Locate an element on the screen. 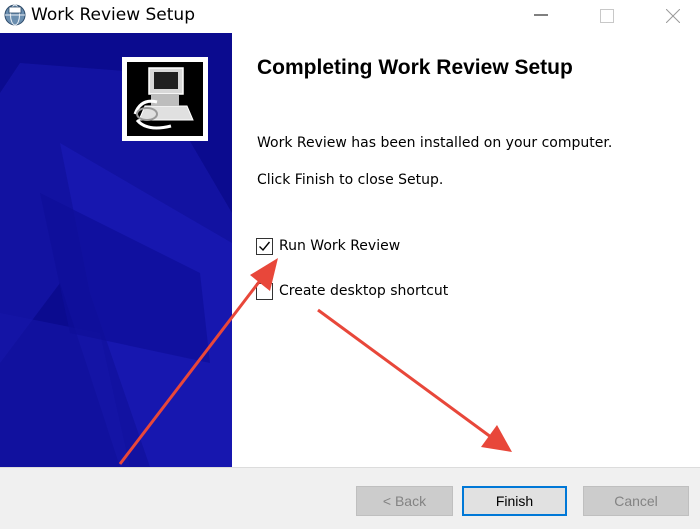  maximize-icon is located at coordinates (607, 16).